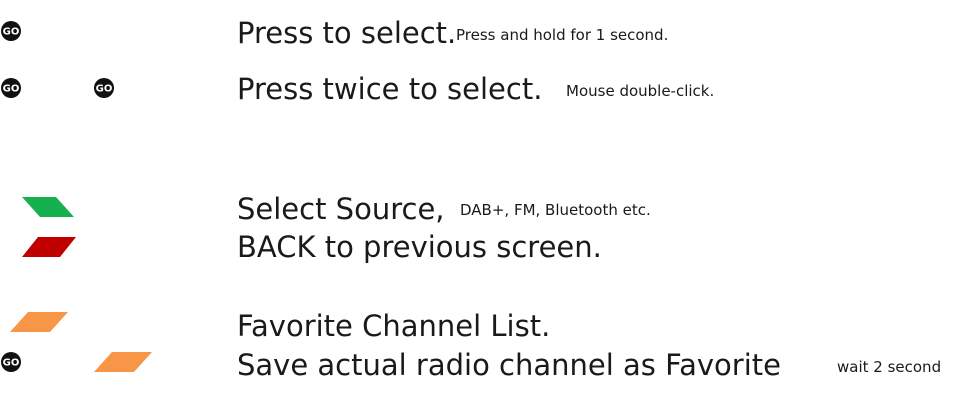  Describe the element at coordinates (49, 247) in the screenshot. I see `red-back-icon` at that location.